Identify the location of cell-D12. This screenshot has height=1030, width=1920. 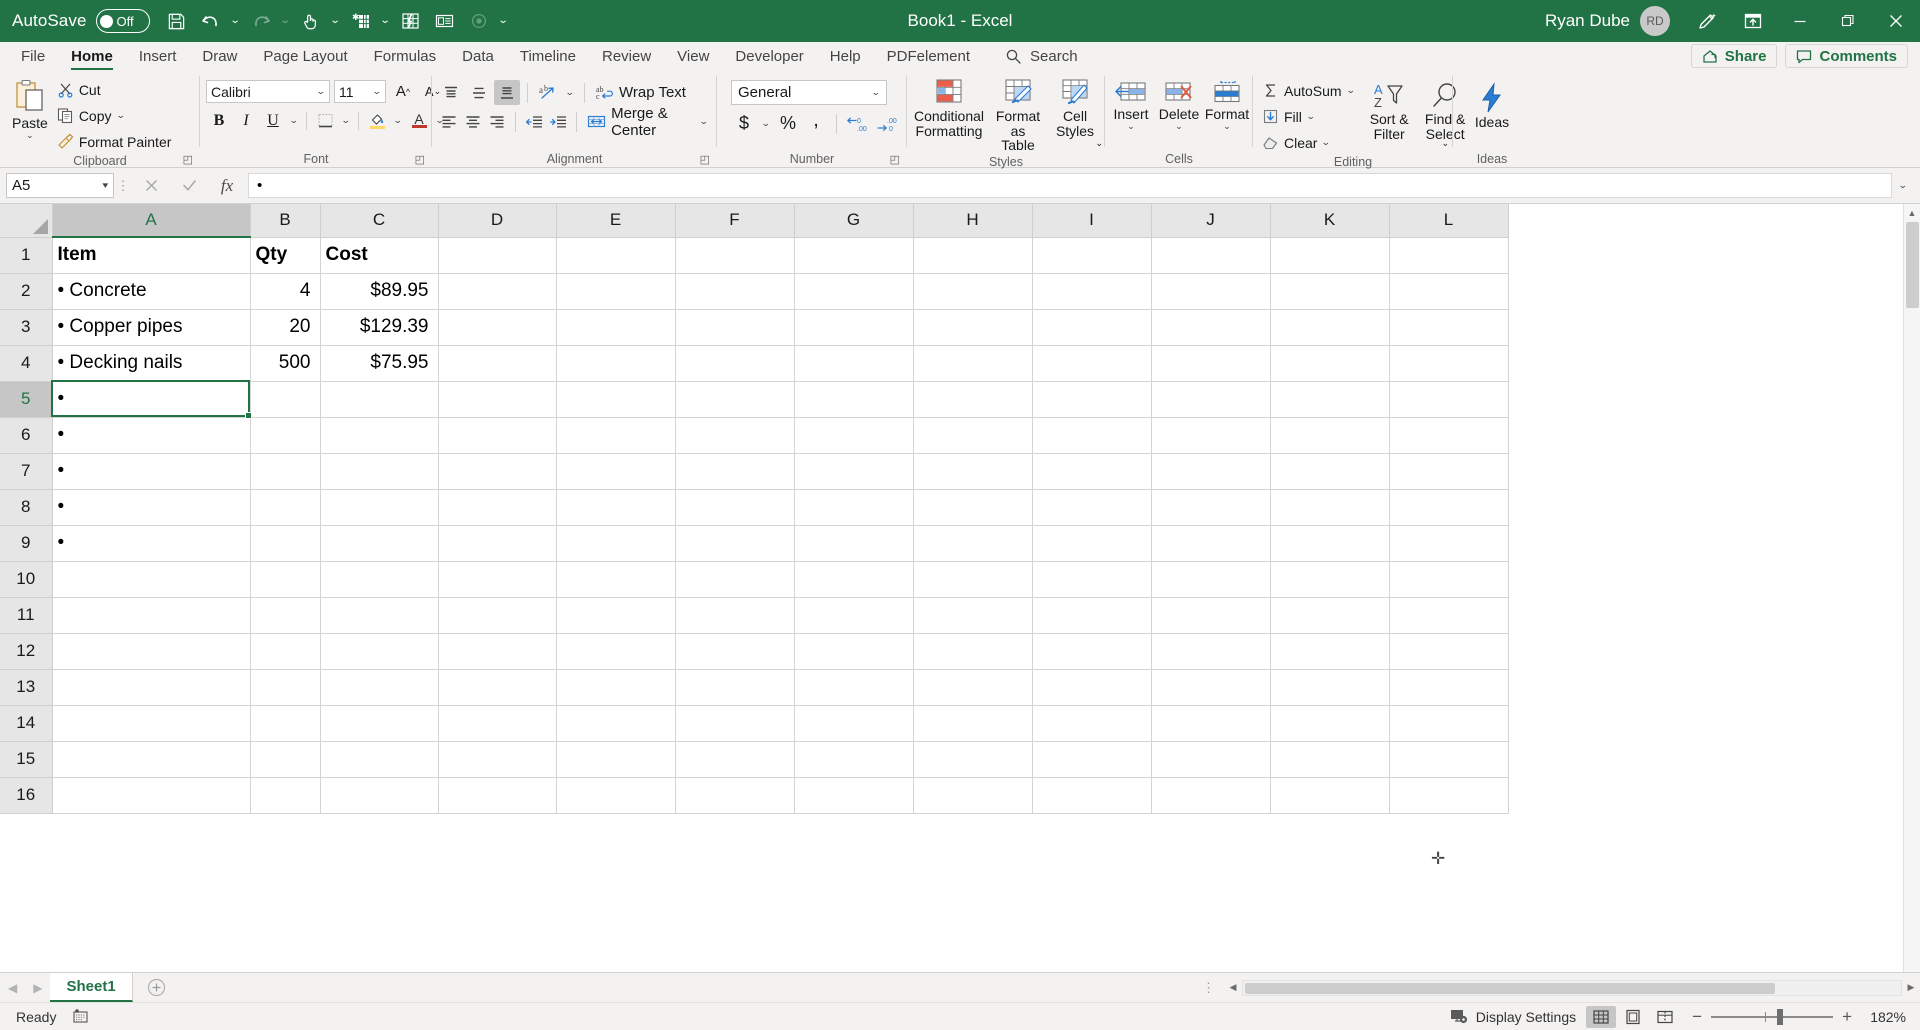
(497, 651).